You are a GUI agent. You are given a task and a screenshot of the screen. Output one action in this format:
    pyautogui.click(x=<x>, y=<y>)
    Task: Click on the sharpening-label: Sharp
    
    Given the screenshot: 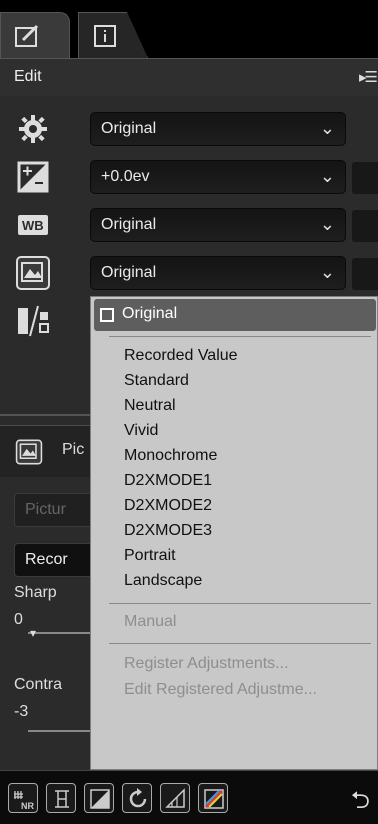 What is the action you would take?
    pyautogui.click(x=35, y=592)
    